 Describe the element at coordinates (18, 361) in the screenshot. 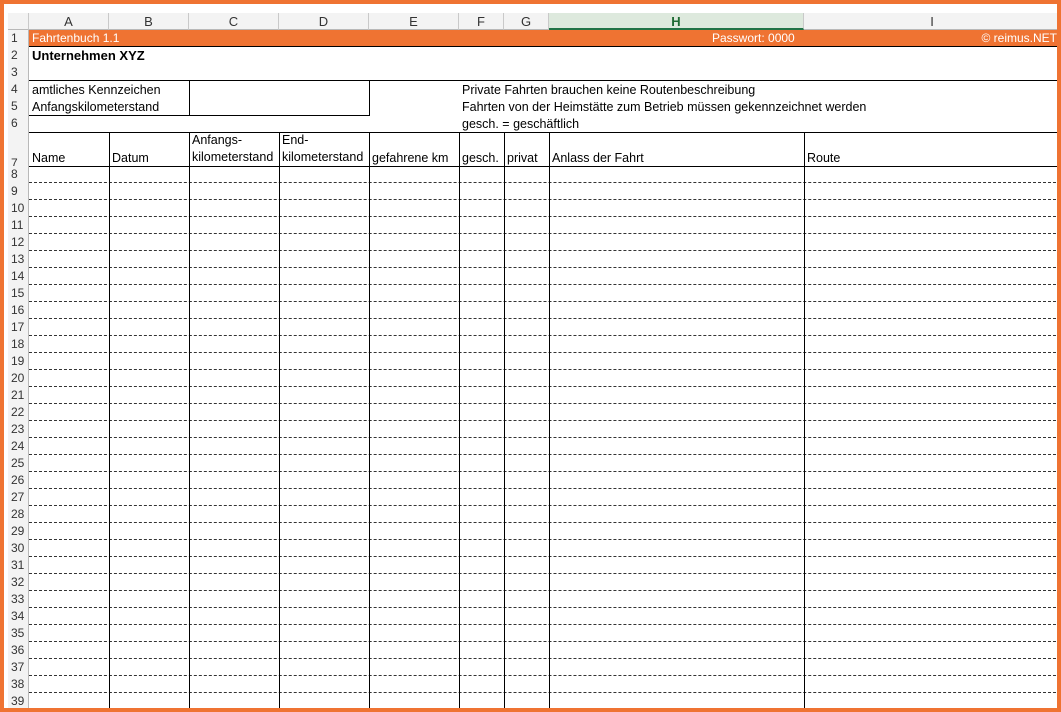

I see `row-header-19: 19` at that location.